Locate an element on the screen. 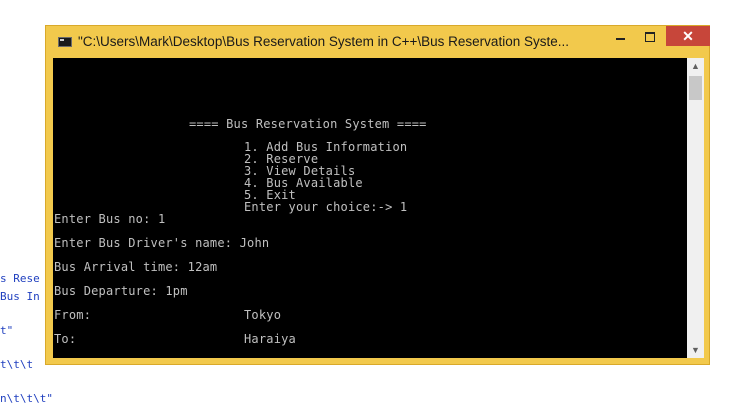 This screenshot has width=750, height=418. scroll-up-icon: ▲ is located at coordinates (695, 66).